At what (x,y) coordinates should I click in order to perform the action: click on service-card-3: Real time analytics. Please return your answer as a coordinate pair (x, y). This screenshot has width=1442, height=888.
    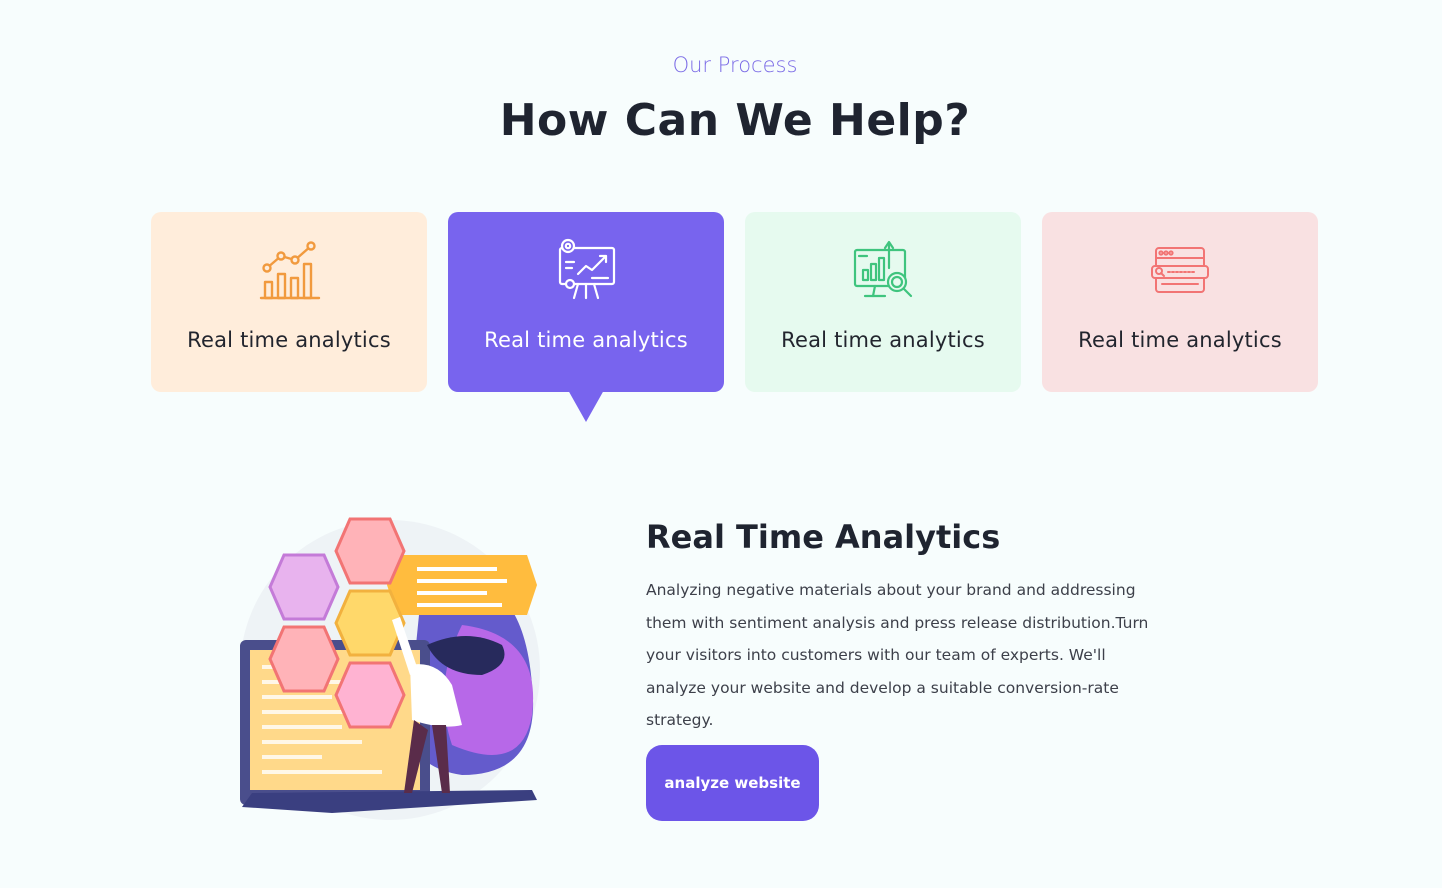
    Looking at the image, I should click on (883, 302).